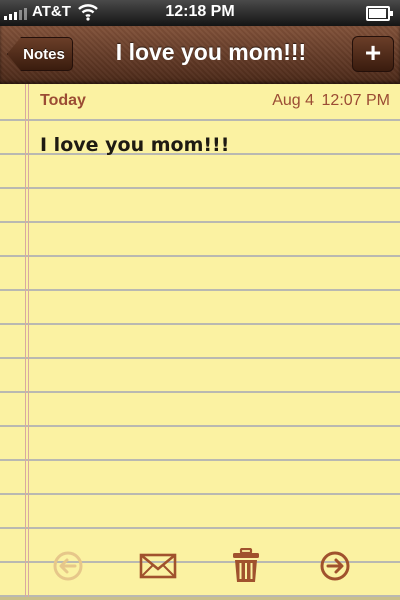 The image size is (400, 600). Describe the element at coordinates (373, 54) in the screenshot. I see `add-note-button: +` at that location.